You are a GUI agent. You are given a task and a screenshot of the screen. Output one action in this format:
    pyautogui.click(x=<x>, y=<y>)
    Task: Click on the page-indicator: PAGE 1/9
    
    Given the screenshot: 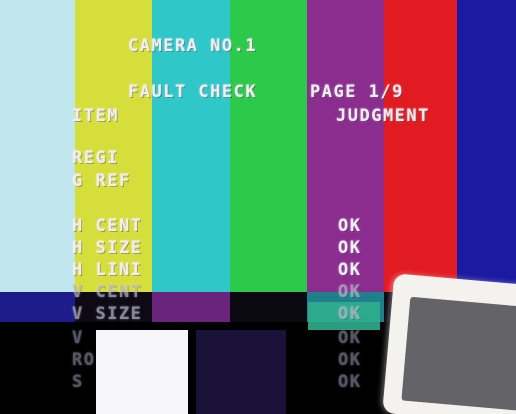 What is the action you would take?
    pyautogui.click(x=357, y=92)
    